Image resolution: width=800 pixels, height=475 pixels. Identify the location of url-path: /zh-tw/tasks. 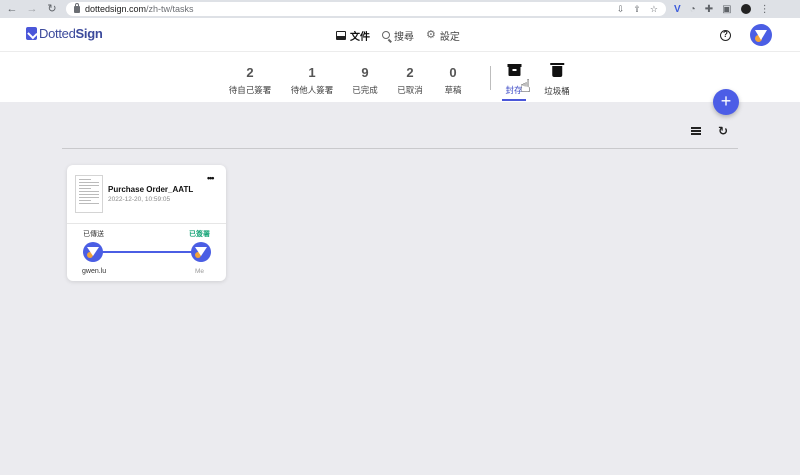
(170, 9).